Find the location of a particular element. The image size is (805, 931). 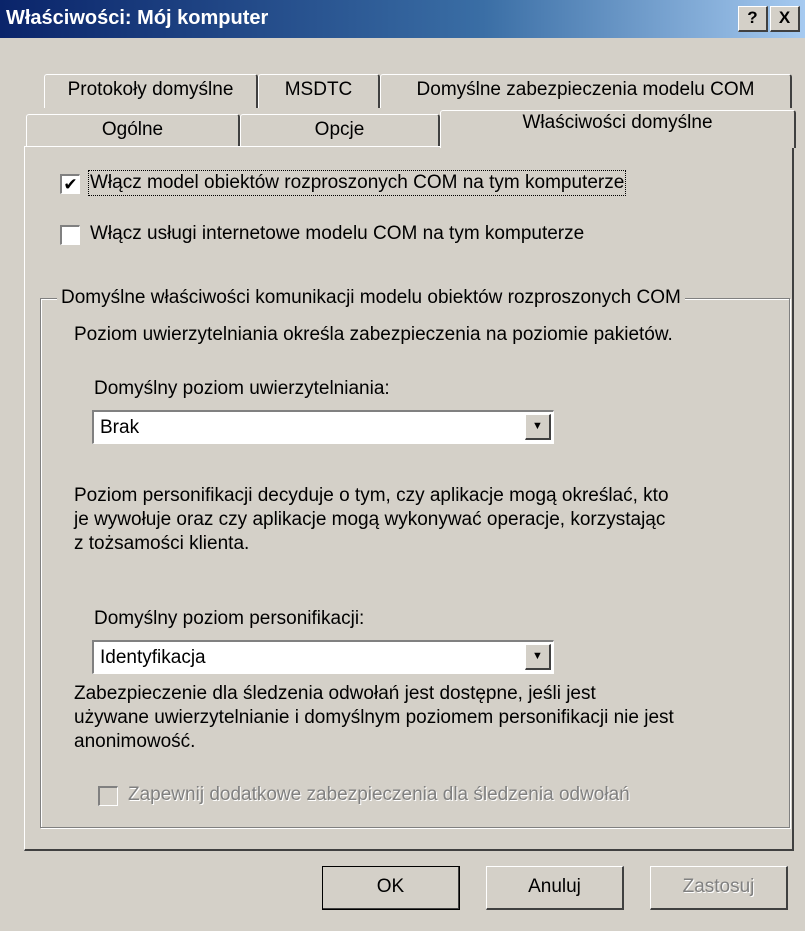

tab-wlasciwosci-domyslne: Właściwości domyślne is located at coordinates (618, 129).